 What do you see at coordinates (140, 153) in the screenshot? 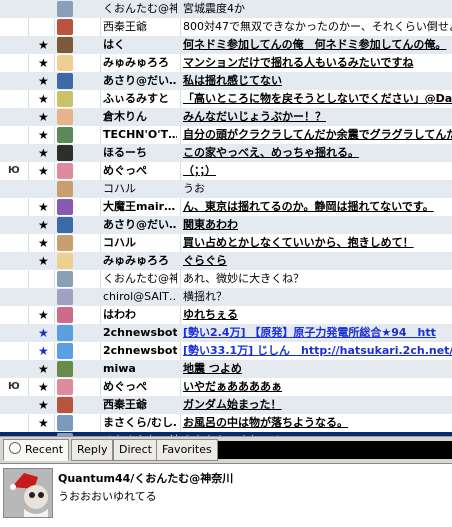
I see `tweet-user-name: ほるーち` at bounding box center [140, 153].